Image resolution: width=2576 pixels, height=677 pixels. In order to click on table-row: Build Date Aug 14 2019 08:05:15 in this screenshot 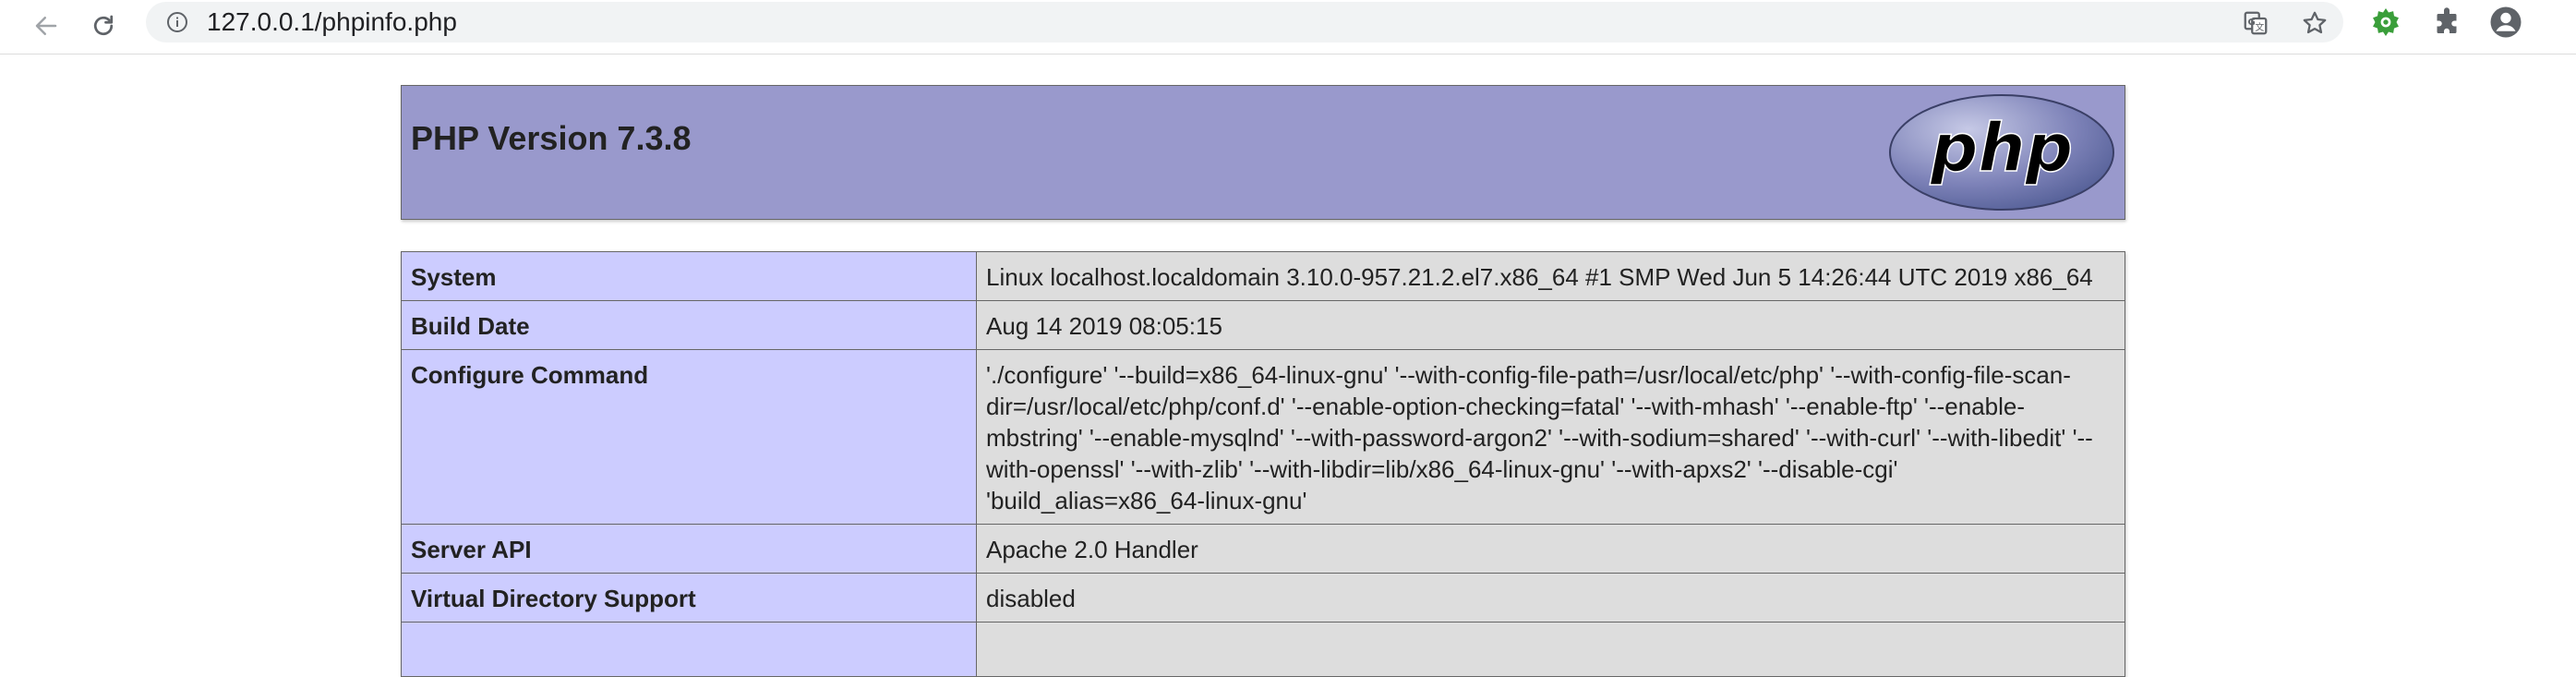, I will do `click(1263, 325)`.